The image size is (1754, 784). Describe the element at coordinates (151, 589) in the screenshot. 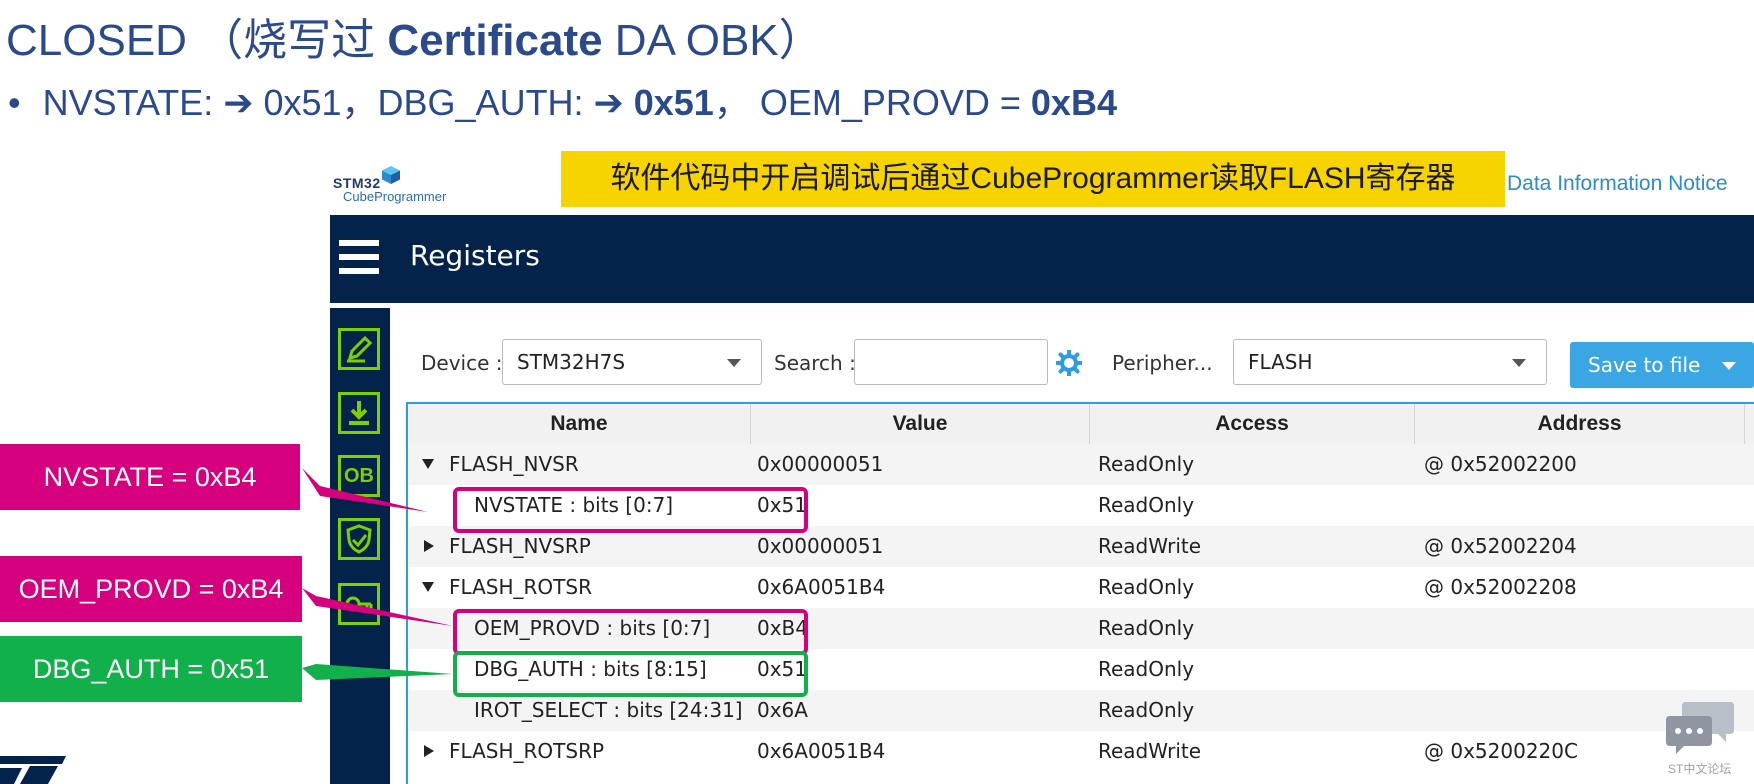

I see `callout-oem-provd: OEM_PROVD = 0xB4` at that location.